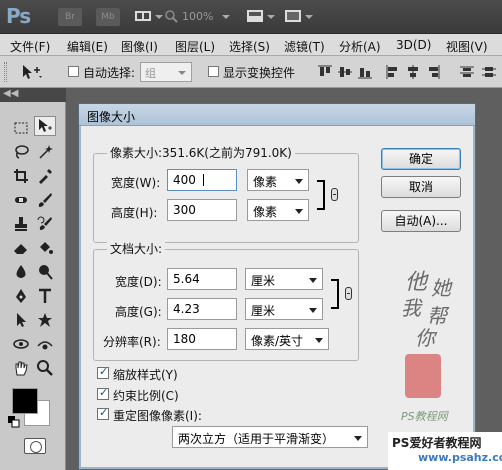  What do you see at coordinates (166, 72) in the screenshot?
I see `auto-select-dropdown: 组` at bounding box center [166, 72].